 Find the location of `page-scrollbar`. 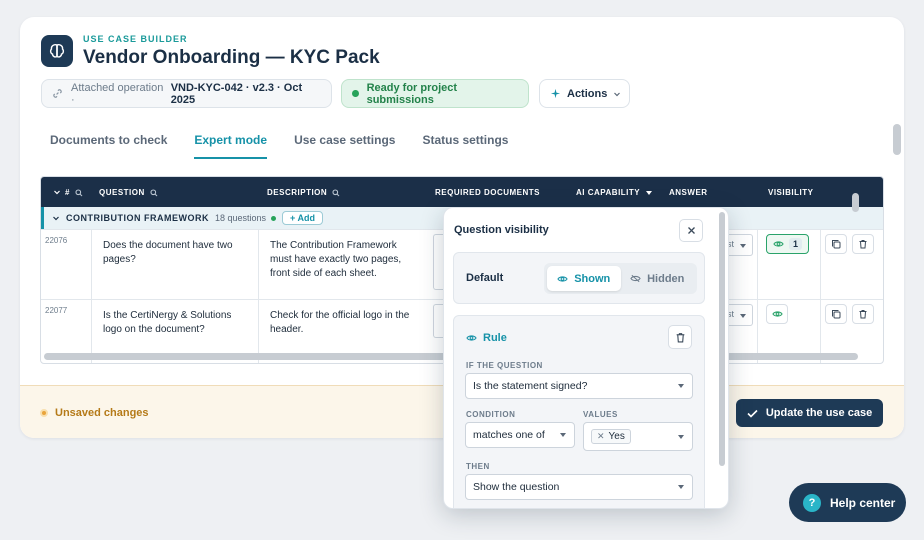

page-scrollbar is located at coordinates (897, 139).